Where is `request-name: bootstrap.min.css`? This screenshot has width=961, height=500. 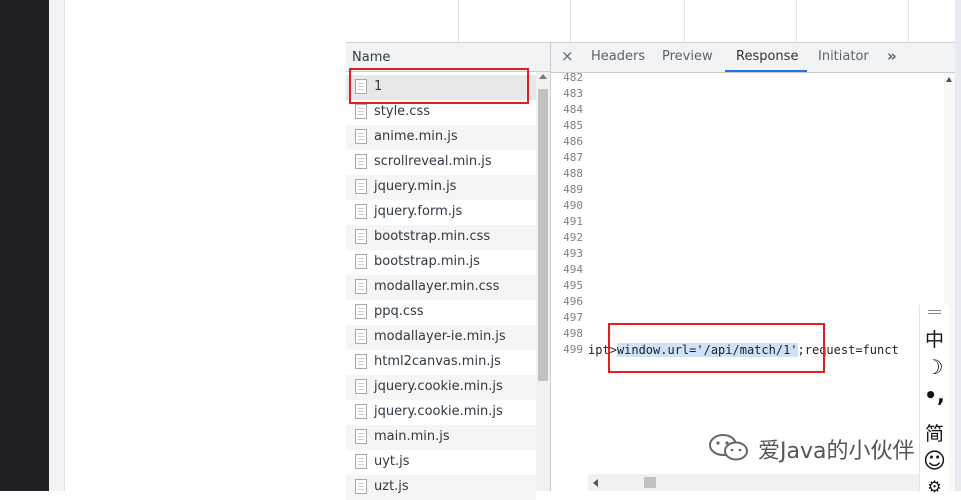 request-name: bootstrap.min.css is located at coordinates (432, 236).